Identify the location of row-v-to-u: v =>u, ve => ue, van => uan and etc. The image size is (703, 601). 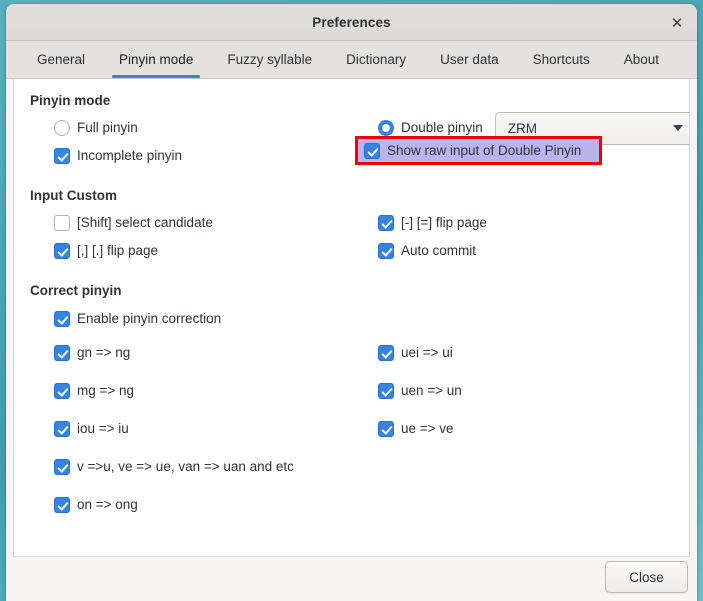
(204, 467).